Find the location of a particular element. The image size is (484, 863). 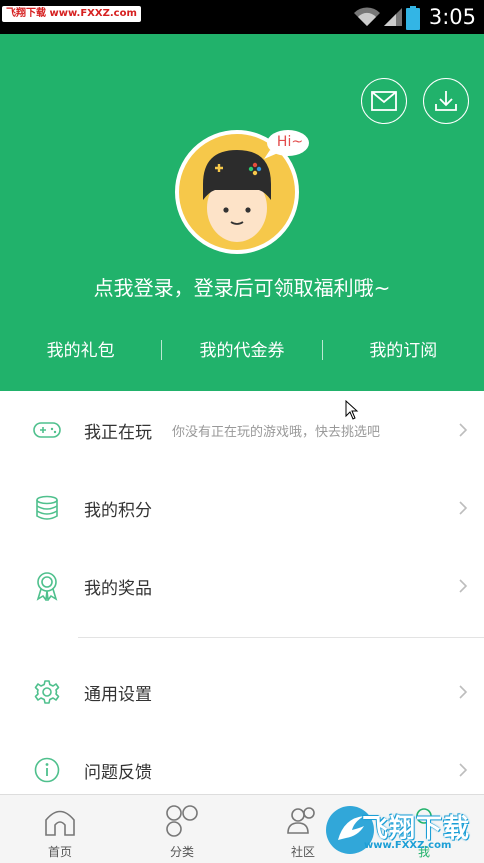

category-icon is located at coordinates (182, 821).